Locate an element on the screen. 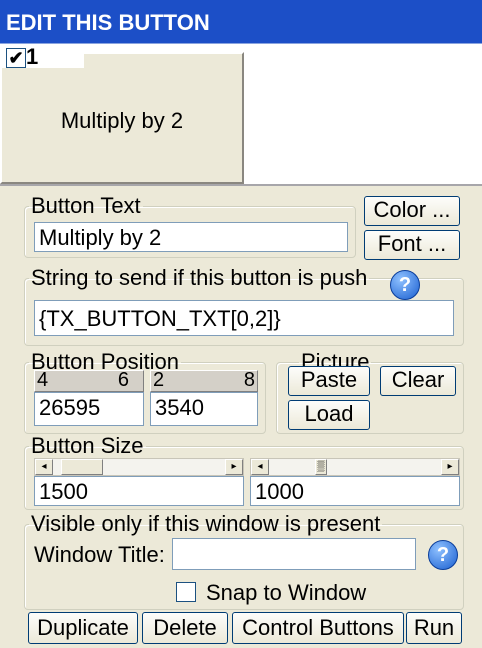 The image size is (482, 648). control-buttons-button: Control Buttons is located at coordinates (318, 628).